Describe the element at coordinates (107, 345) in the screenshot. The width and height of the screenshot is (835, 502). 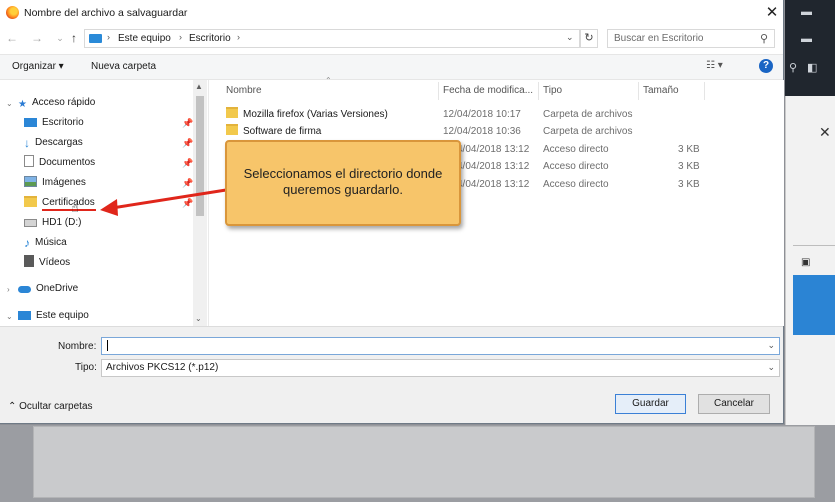
I see `text-caret` at that location.